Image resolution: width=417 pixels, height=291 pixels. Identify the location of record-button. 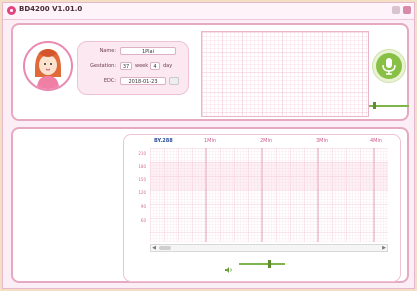
(389, 66).